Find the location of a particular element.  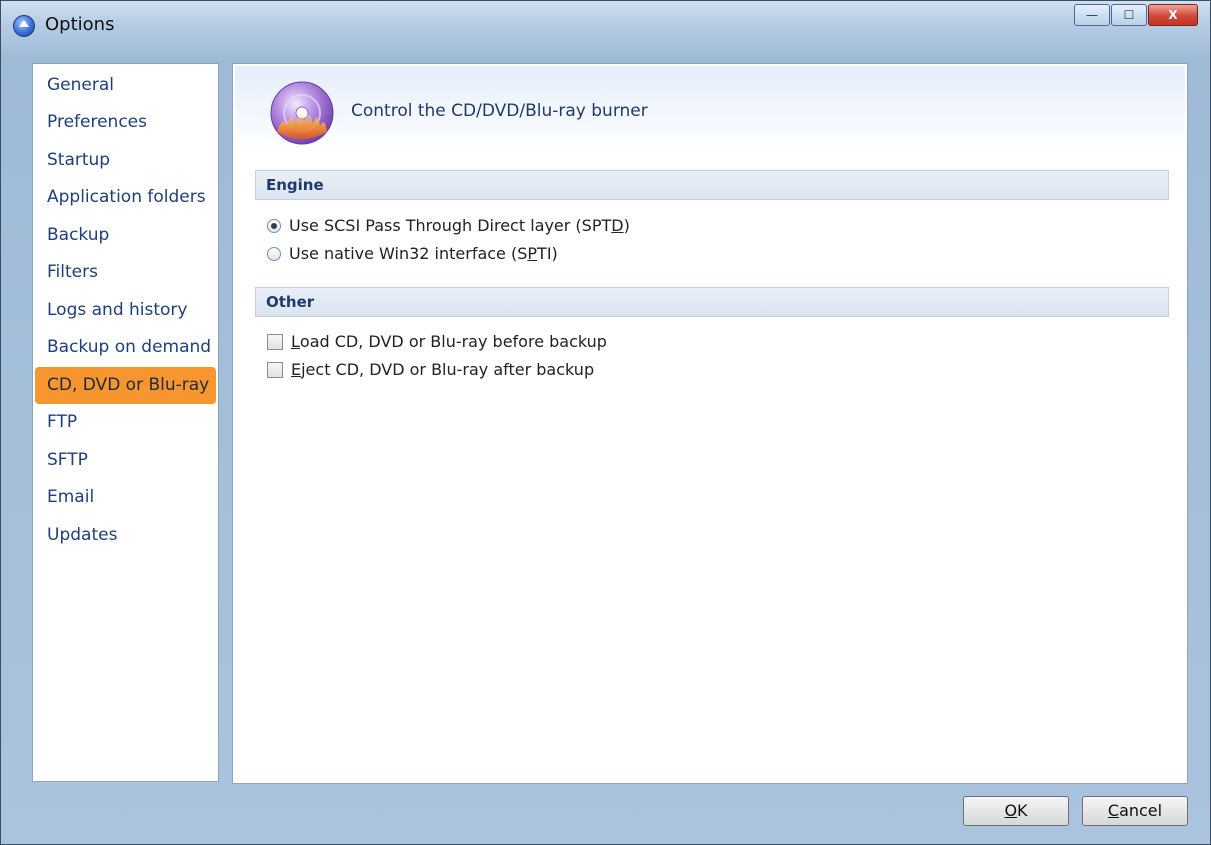

maximize-button: ☐ is located at coordinates (1129, 15).